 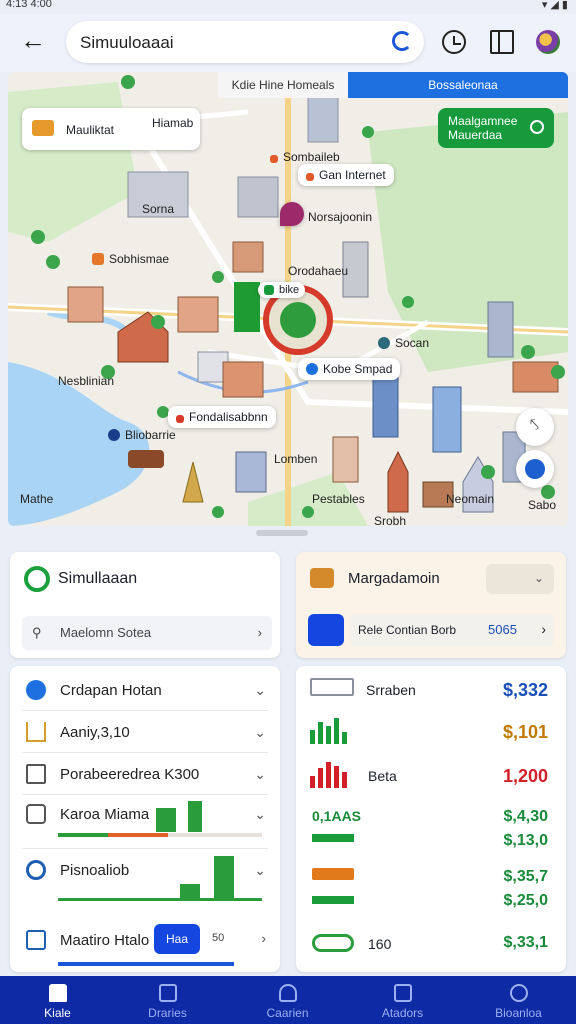 What do you see at coordinates (37, 579) in the screenshot?
I see `radio-circle-icon` at bounding box center [37, 579].